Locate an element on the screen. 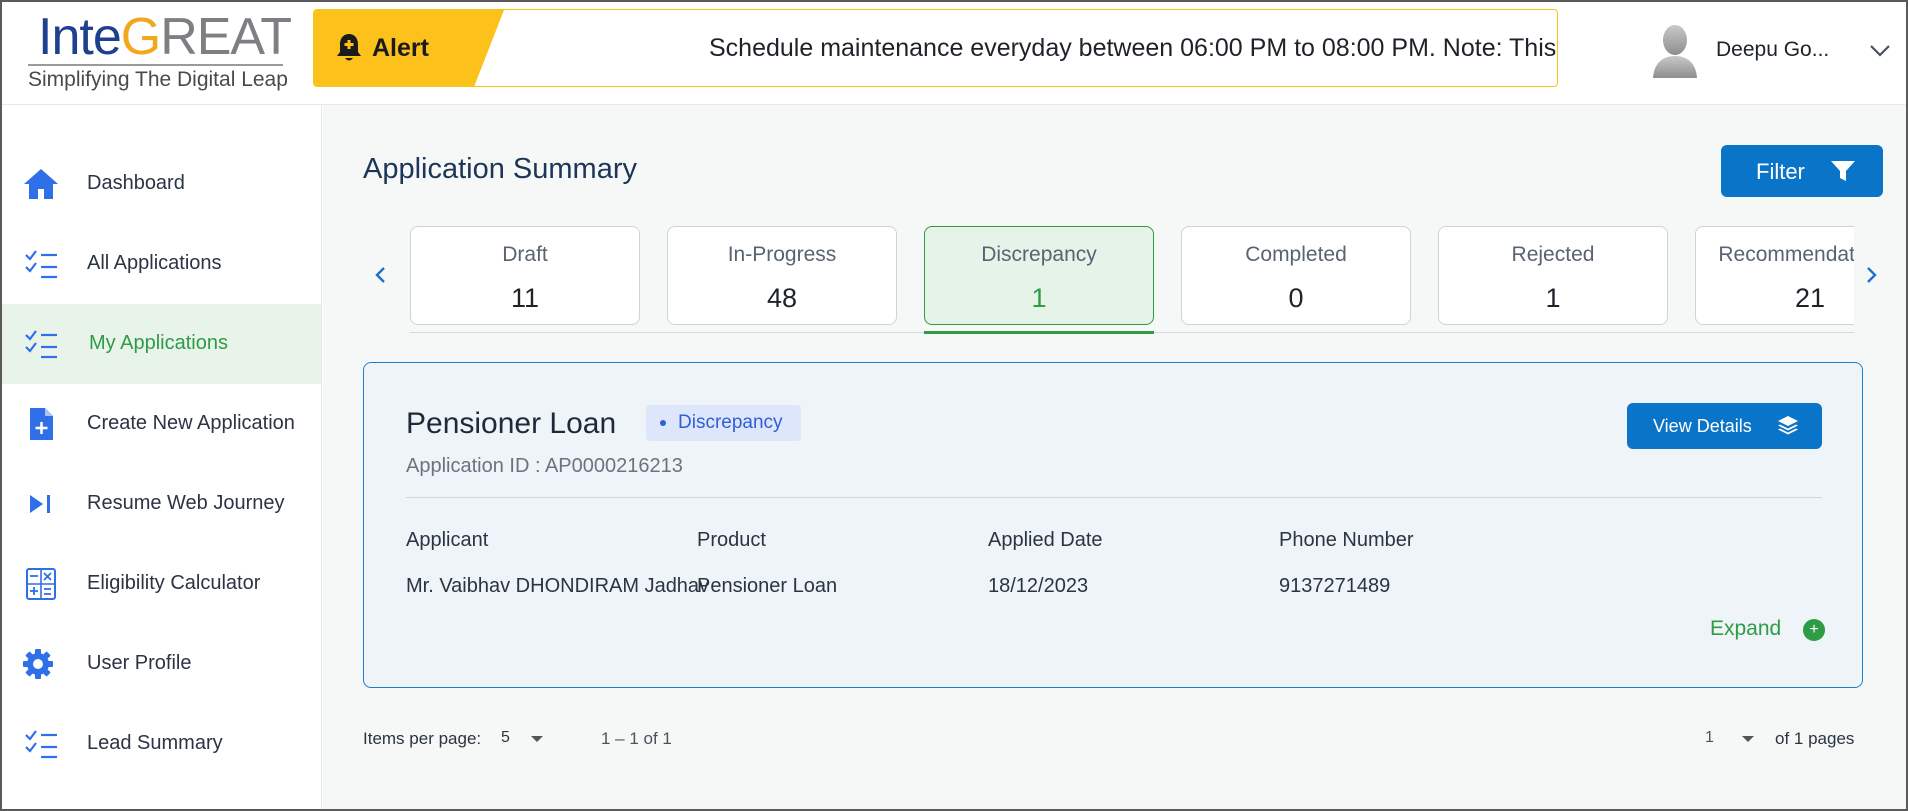  home-icon is located at coordinates (41, 184).